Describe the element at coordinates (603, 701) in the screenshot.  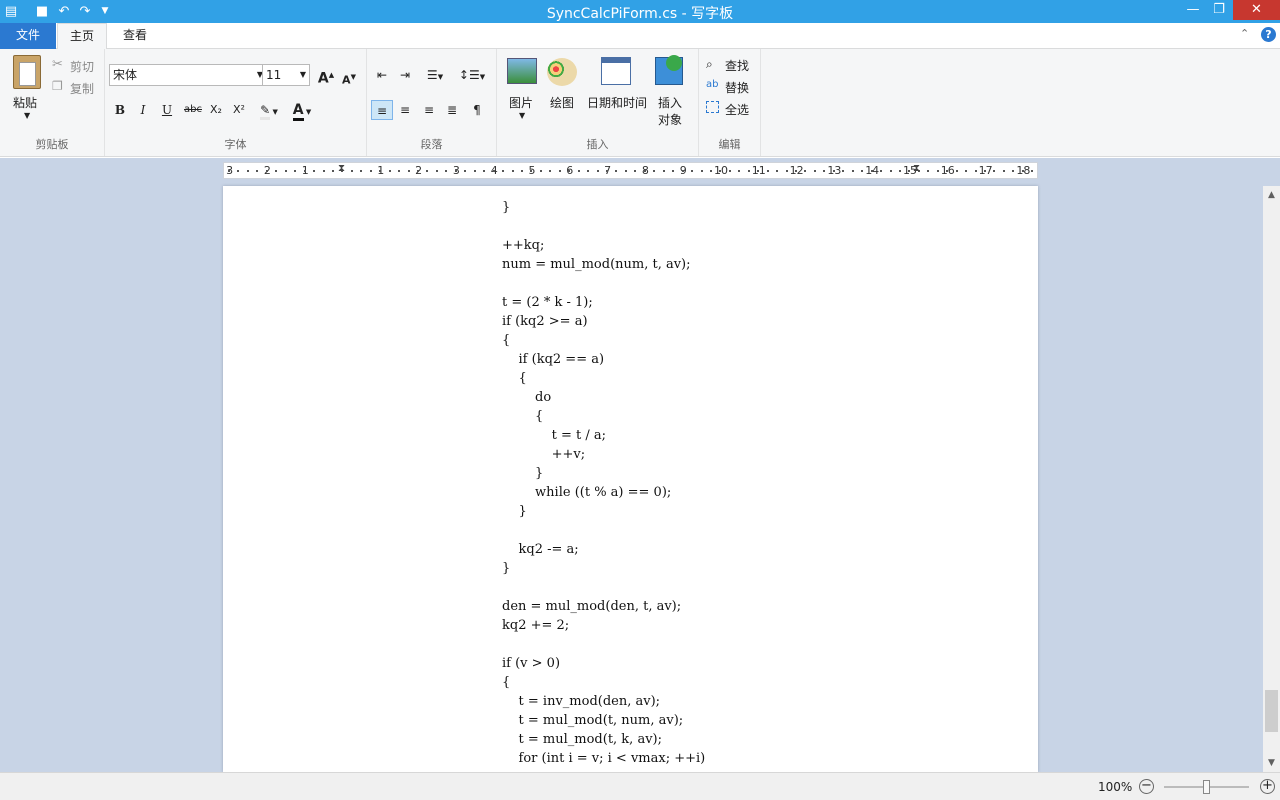
I see `document-line: t = inv_mod(den, av);` at that location.